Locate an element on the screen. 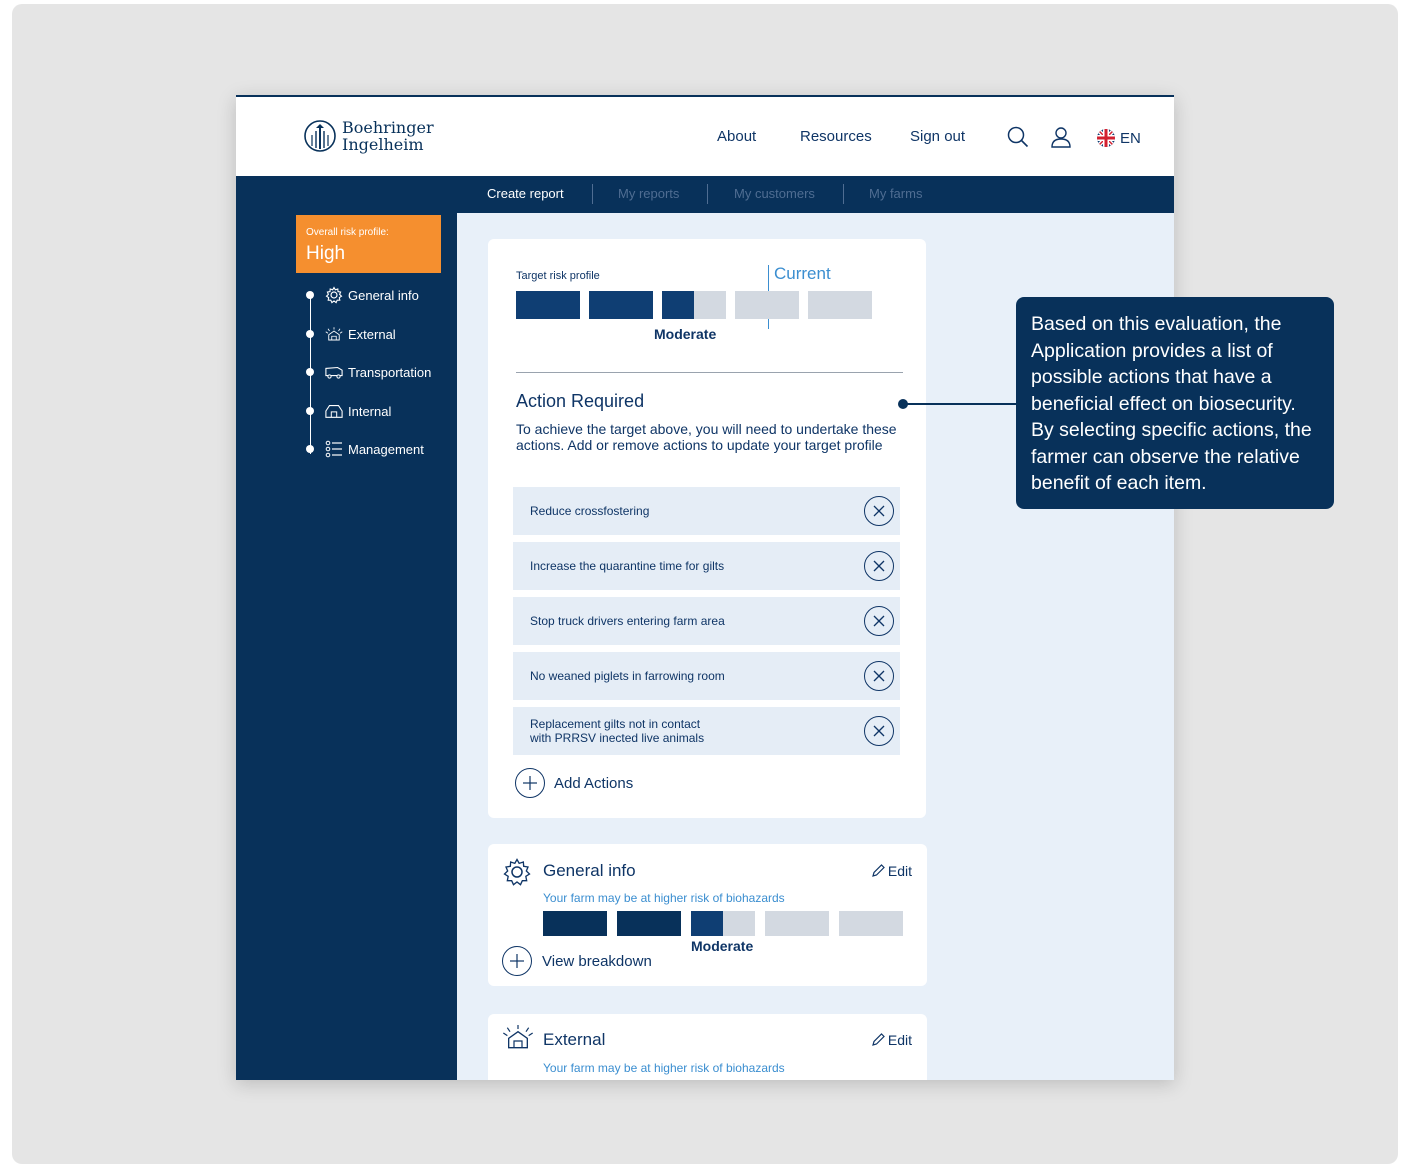  section-title: External is located at coordinates (574, 1039).